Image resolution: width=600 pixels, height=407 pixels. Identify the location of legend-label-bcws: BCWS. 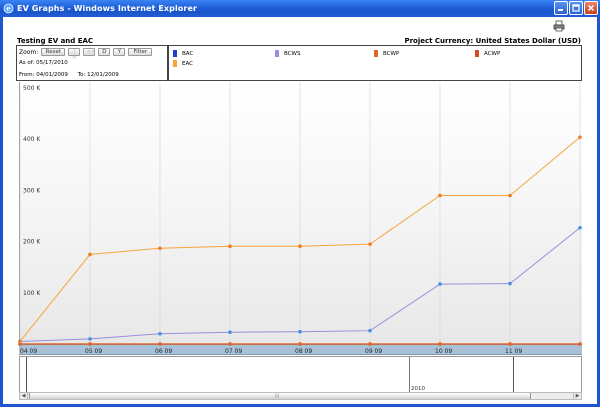
(292, 53).